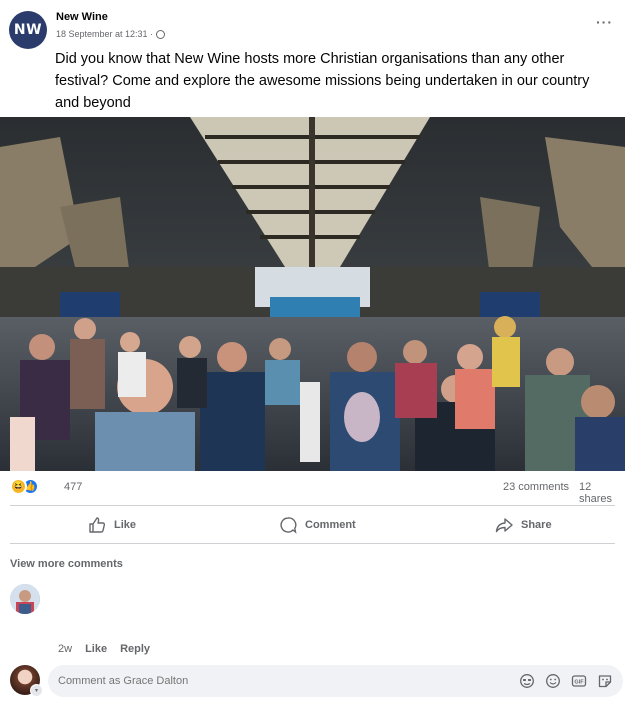  What do you see at coordinates (97, 525) in the screenshot?
I see `like-icon` at bounding box center [97, 525].